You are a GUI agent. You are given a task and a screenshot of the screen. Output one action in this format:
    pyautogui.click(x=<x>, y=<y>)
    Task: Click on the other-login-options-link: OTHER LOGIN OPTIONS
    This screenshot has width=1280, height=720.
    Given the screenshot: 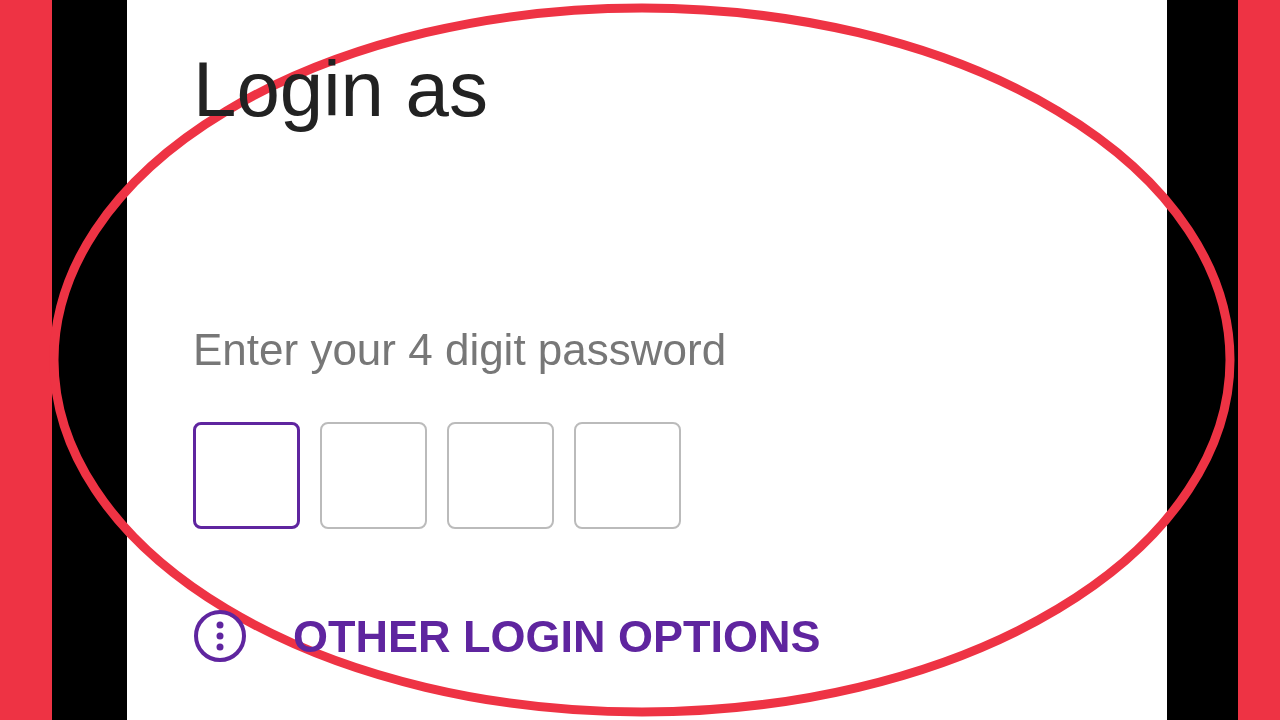 What is the action you would take?
    pyautogui.click(x=557, y=636)
    